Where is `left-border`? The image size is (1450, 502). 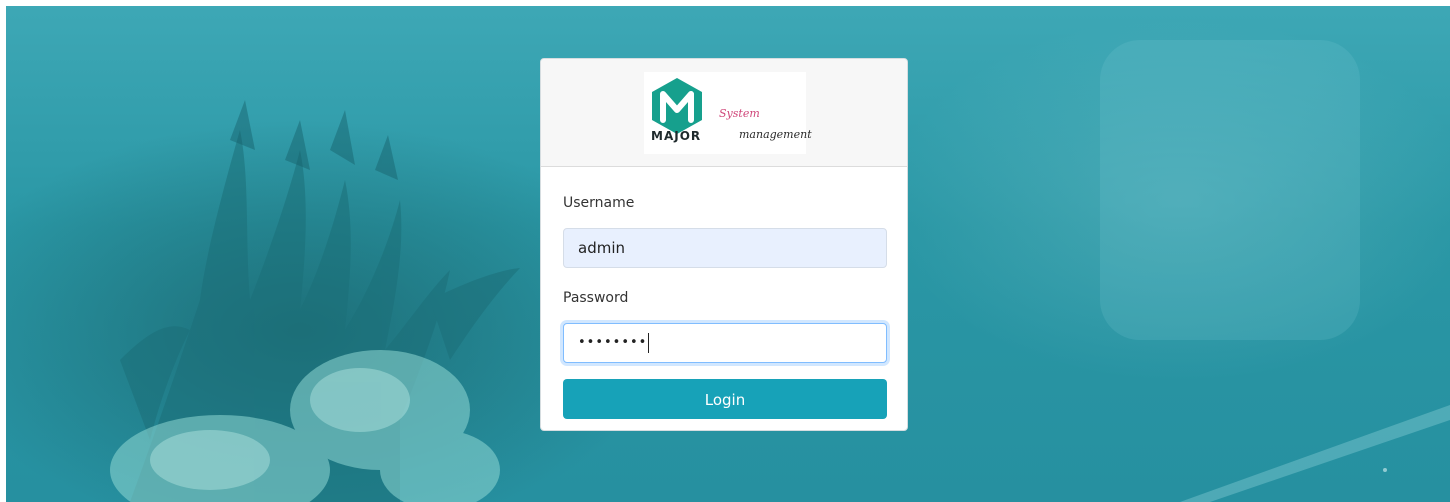
left-border is located at coordinates (3, 251).